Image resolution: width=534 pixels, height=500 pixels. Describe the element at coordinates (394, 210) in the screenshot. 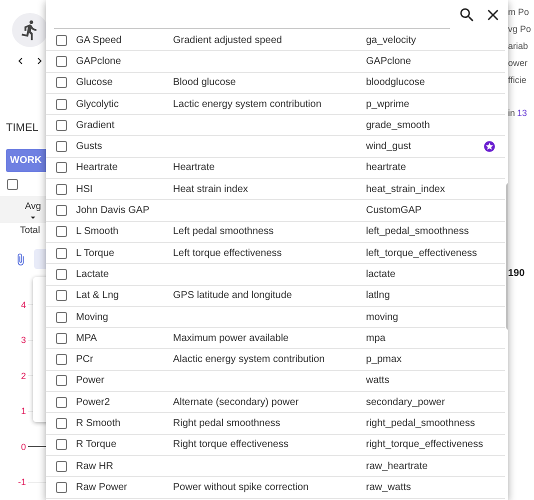

I see `field-code: CustomGAP` at that location.